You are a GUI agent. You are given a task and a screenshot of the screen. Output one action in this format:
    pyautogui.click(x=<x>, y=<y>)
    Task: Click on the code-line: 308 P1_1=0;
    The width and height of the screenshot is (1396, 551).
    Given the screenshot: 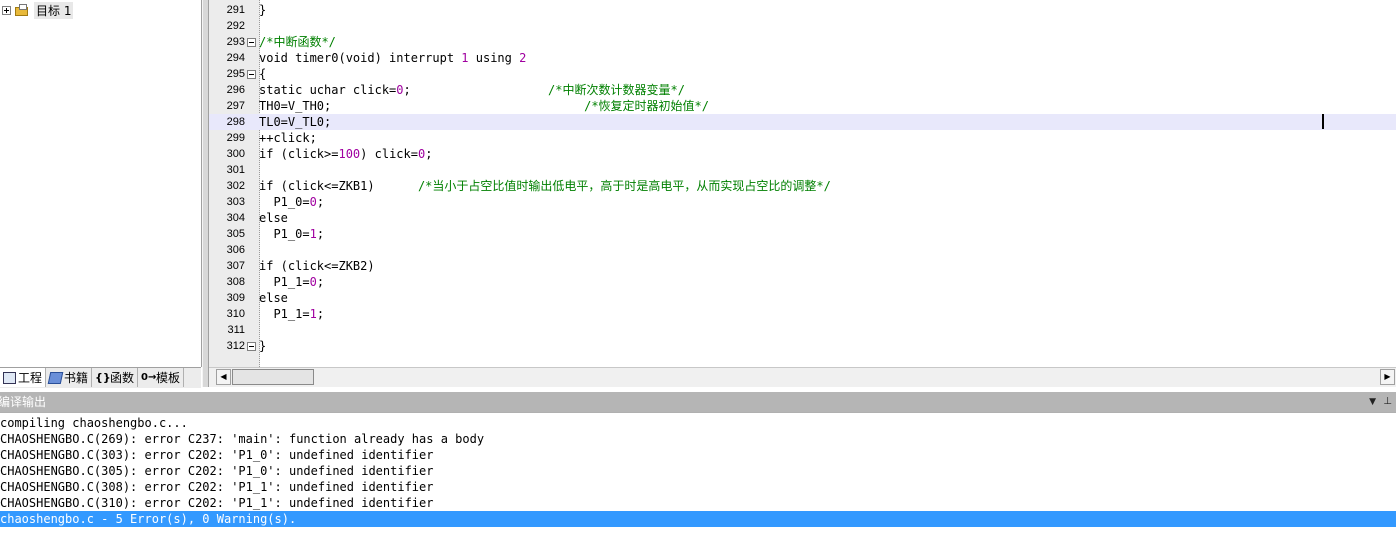 What is the action you would take?
    pyautogui.click(x=802, y=282)
    